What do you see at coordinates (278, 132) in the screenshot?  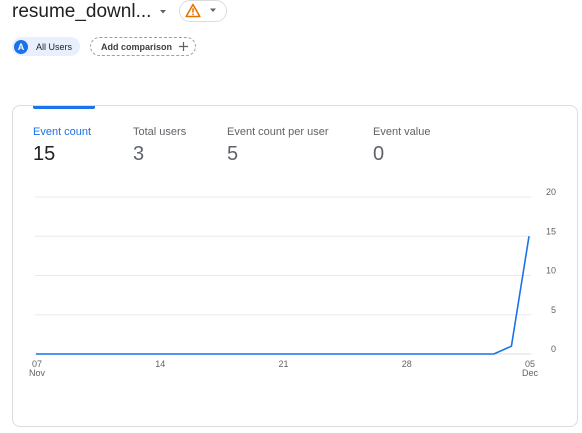 I see `metric-label: Event count per user` at bounding box center [278, 132].